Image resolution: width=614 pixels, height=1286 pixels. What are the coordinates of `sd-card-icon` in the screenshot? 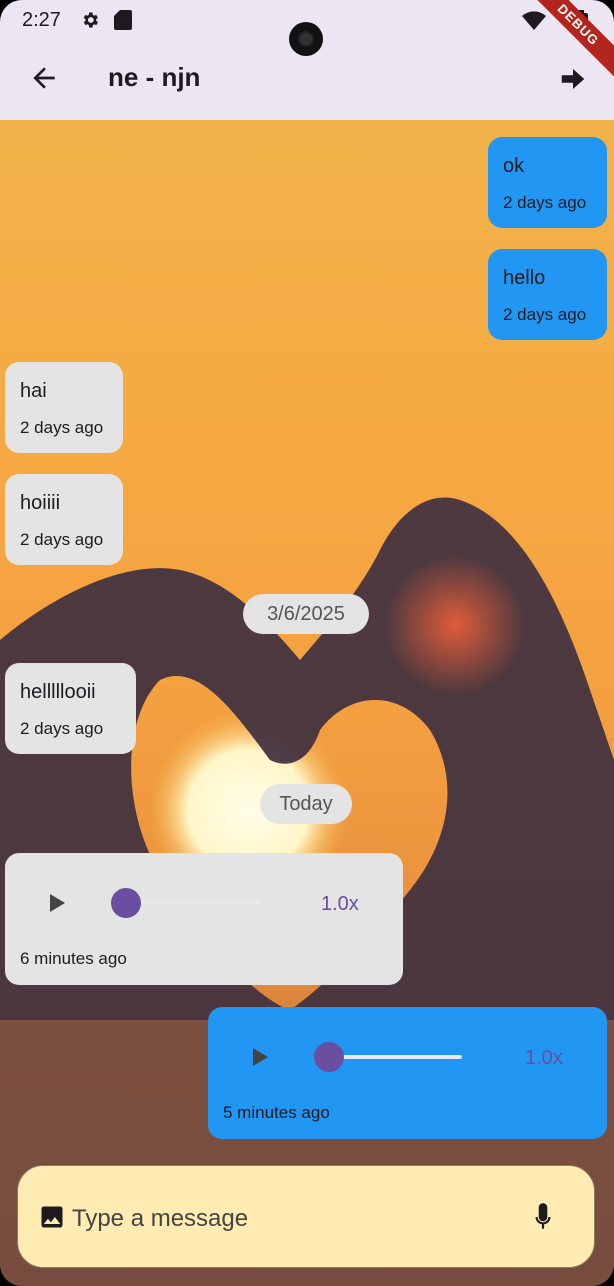 It's located at (123, 20).